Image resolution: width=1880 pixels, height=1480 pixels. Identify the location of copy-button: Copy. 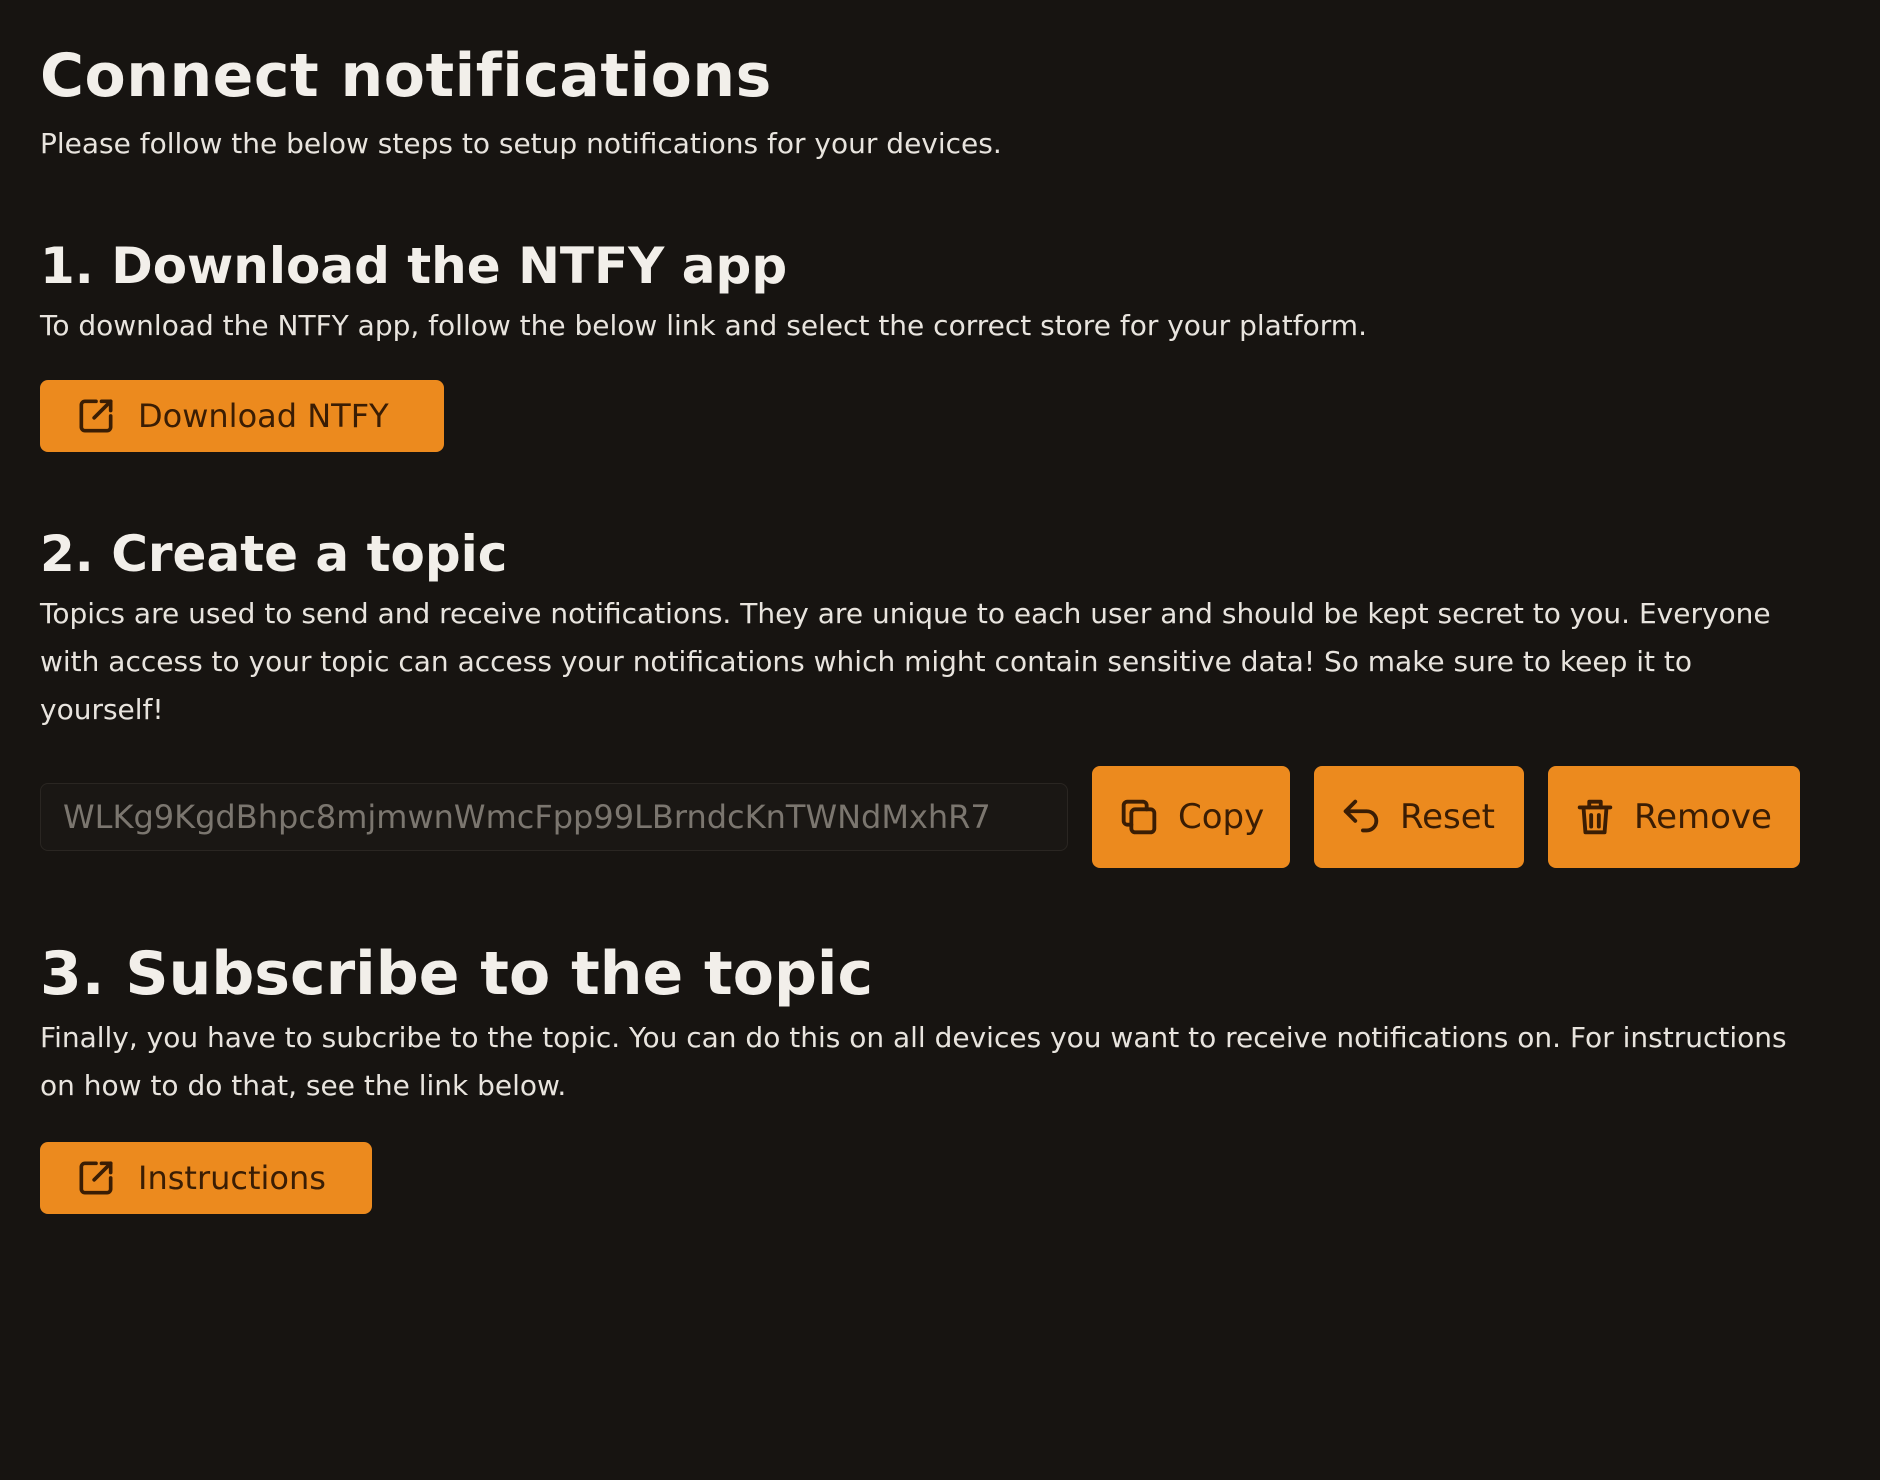
(1191, 817).